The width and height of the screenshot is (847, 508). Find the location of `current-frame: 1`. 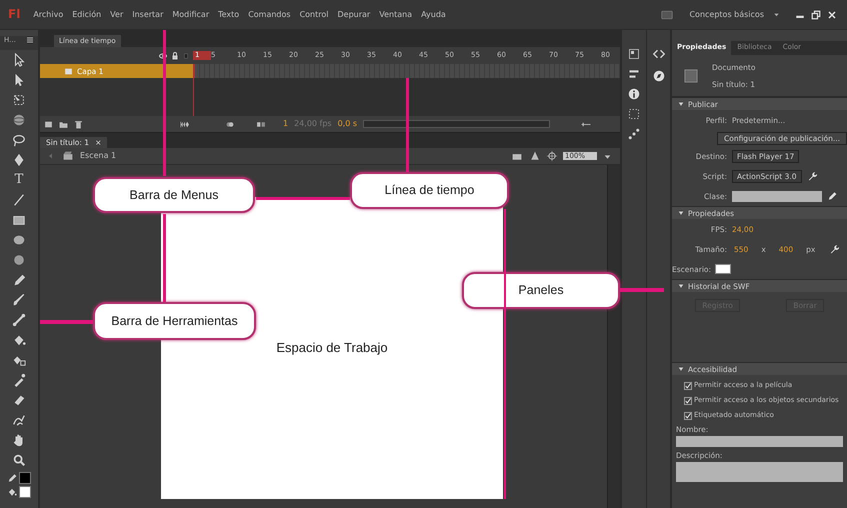

current-frame: 1 is located at coordinates (285, 124).